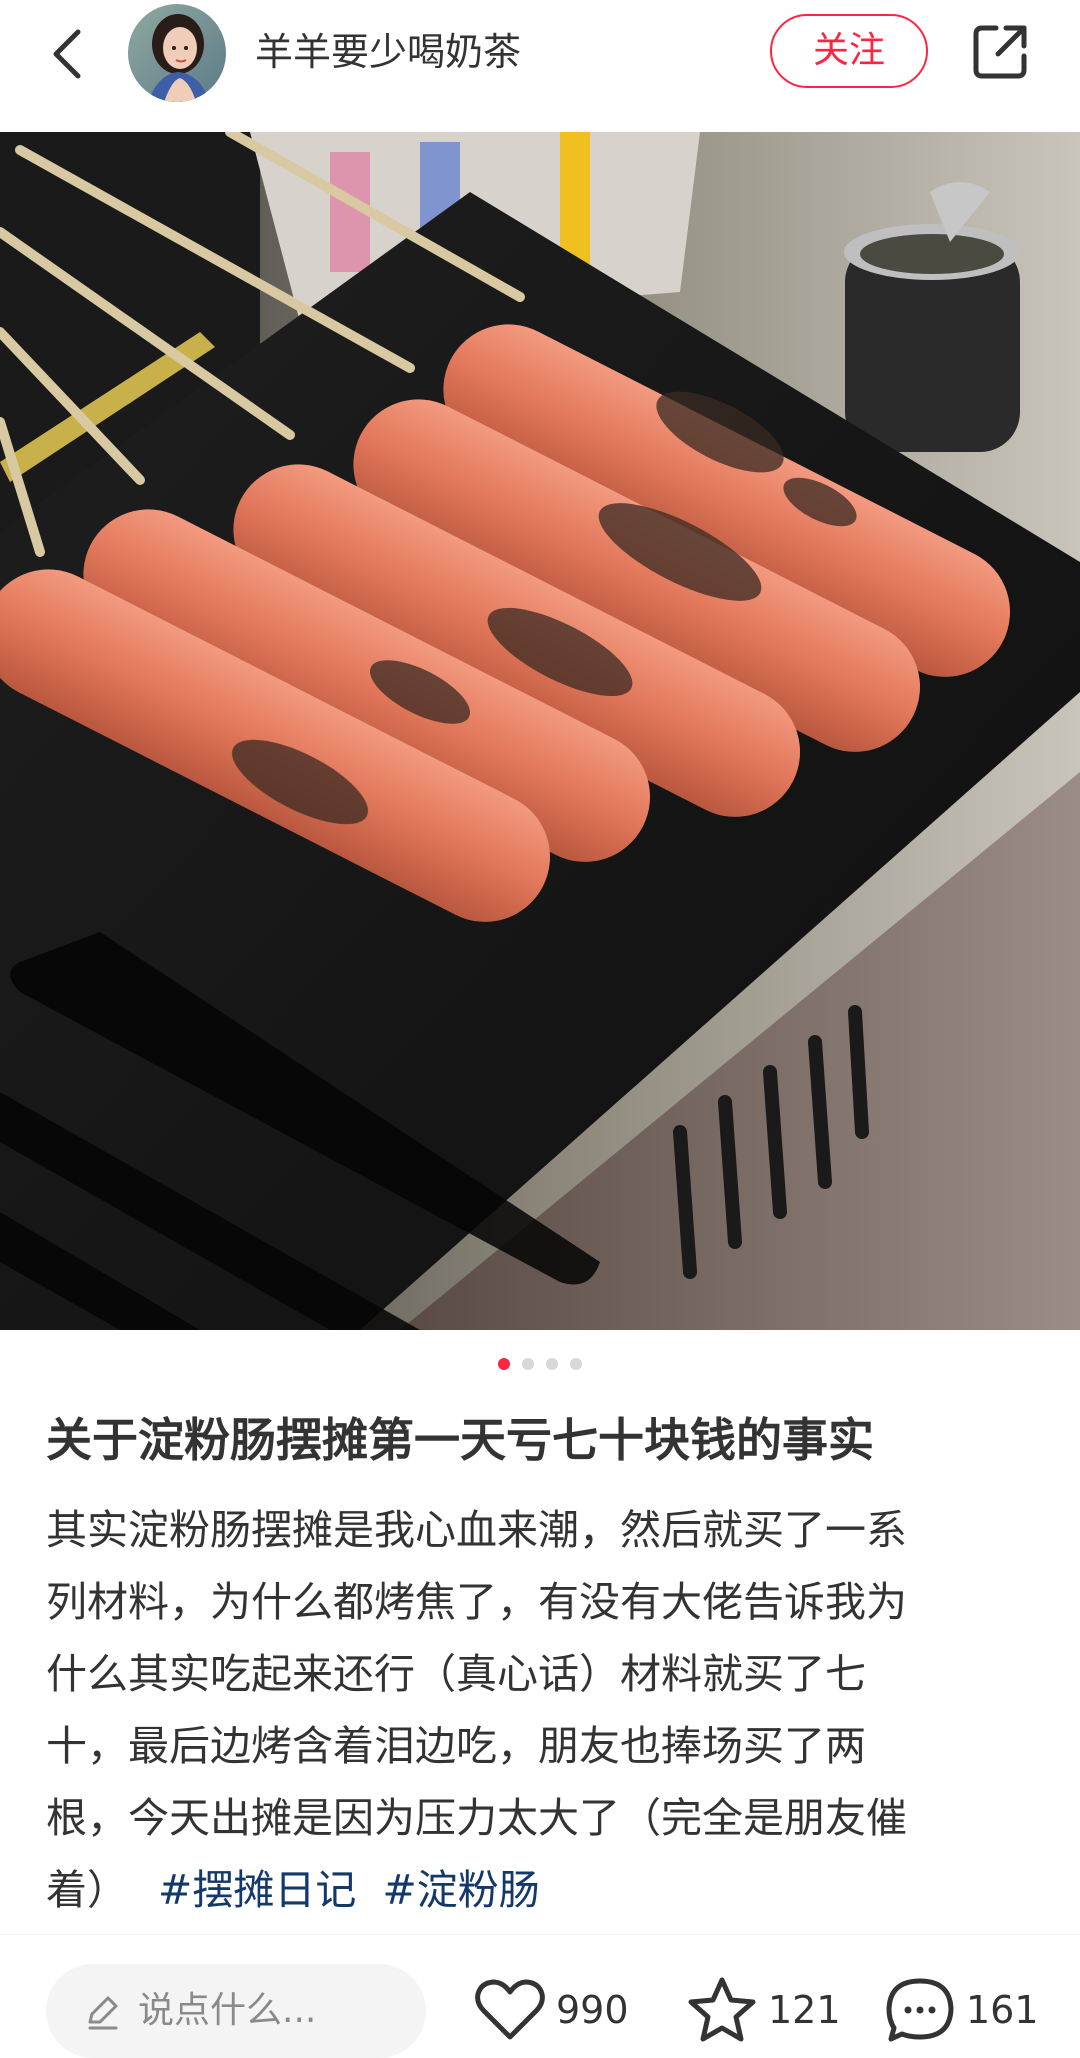 The width and height of the screenshot is (1080, 2058). What do you see at coordinates (460, 1890) in the screenshot?
I see `hashtag-link: #淀粉肠` at bounding box center [460, 1890].